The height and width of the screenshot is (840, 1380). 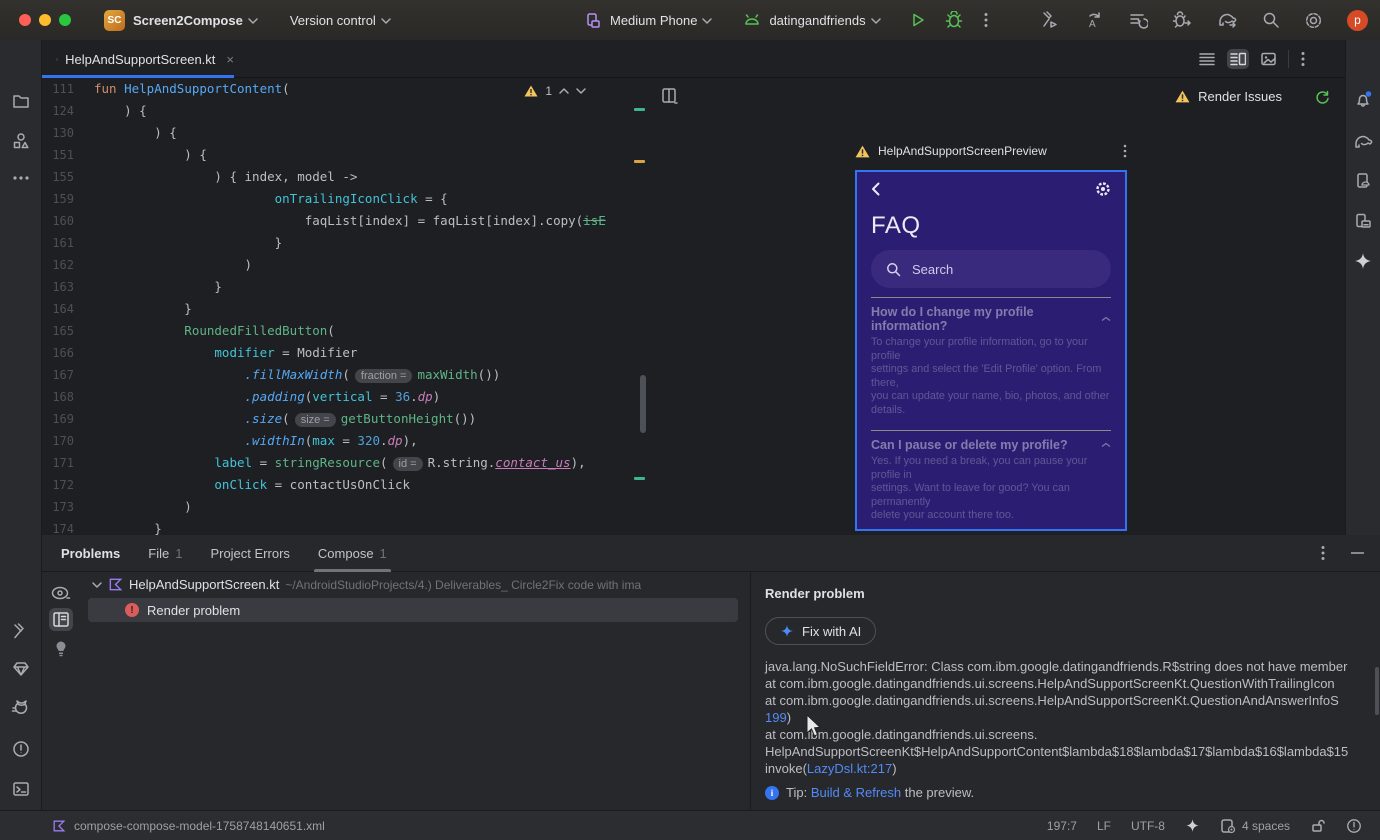 I want to click on tab-file: File 1, so click(x=165, y=553).